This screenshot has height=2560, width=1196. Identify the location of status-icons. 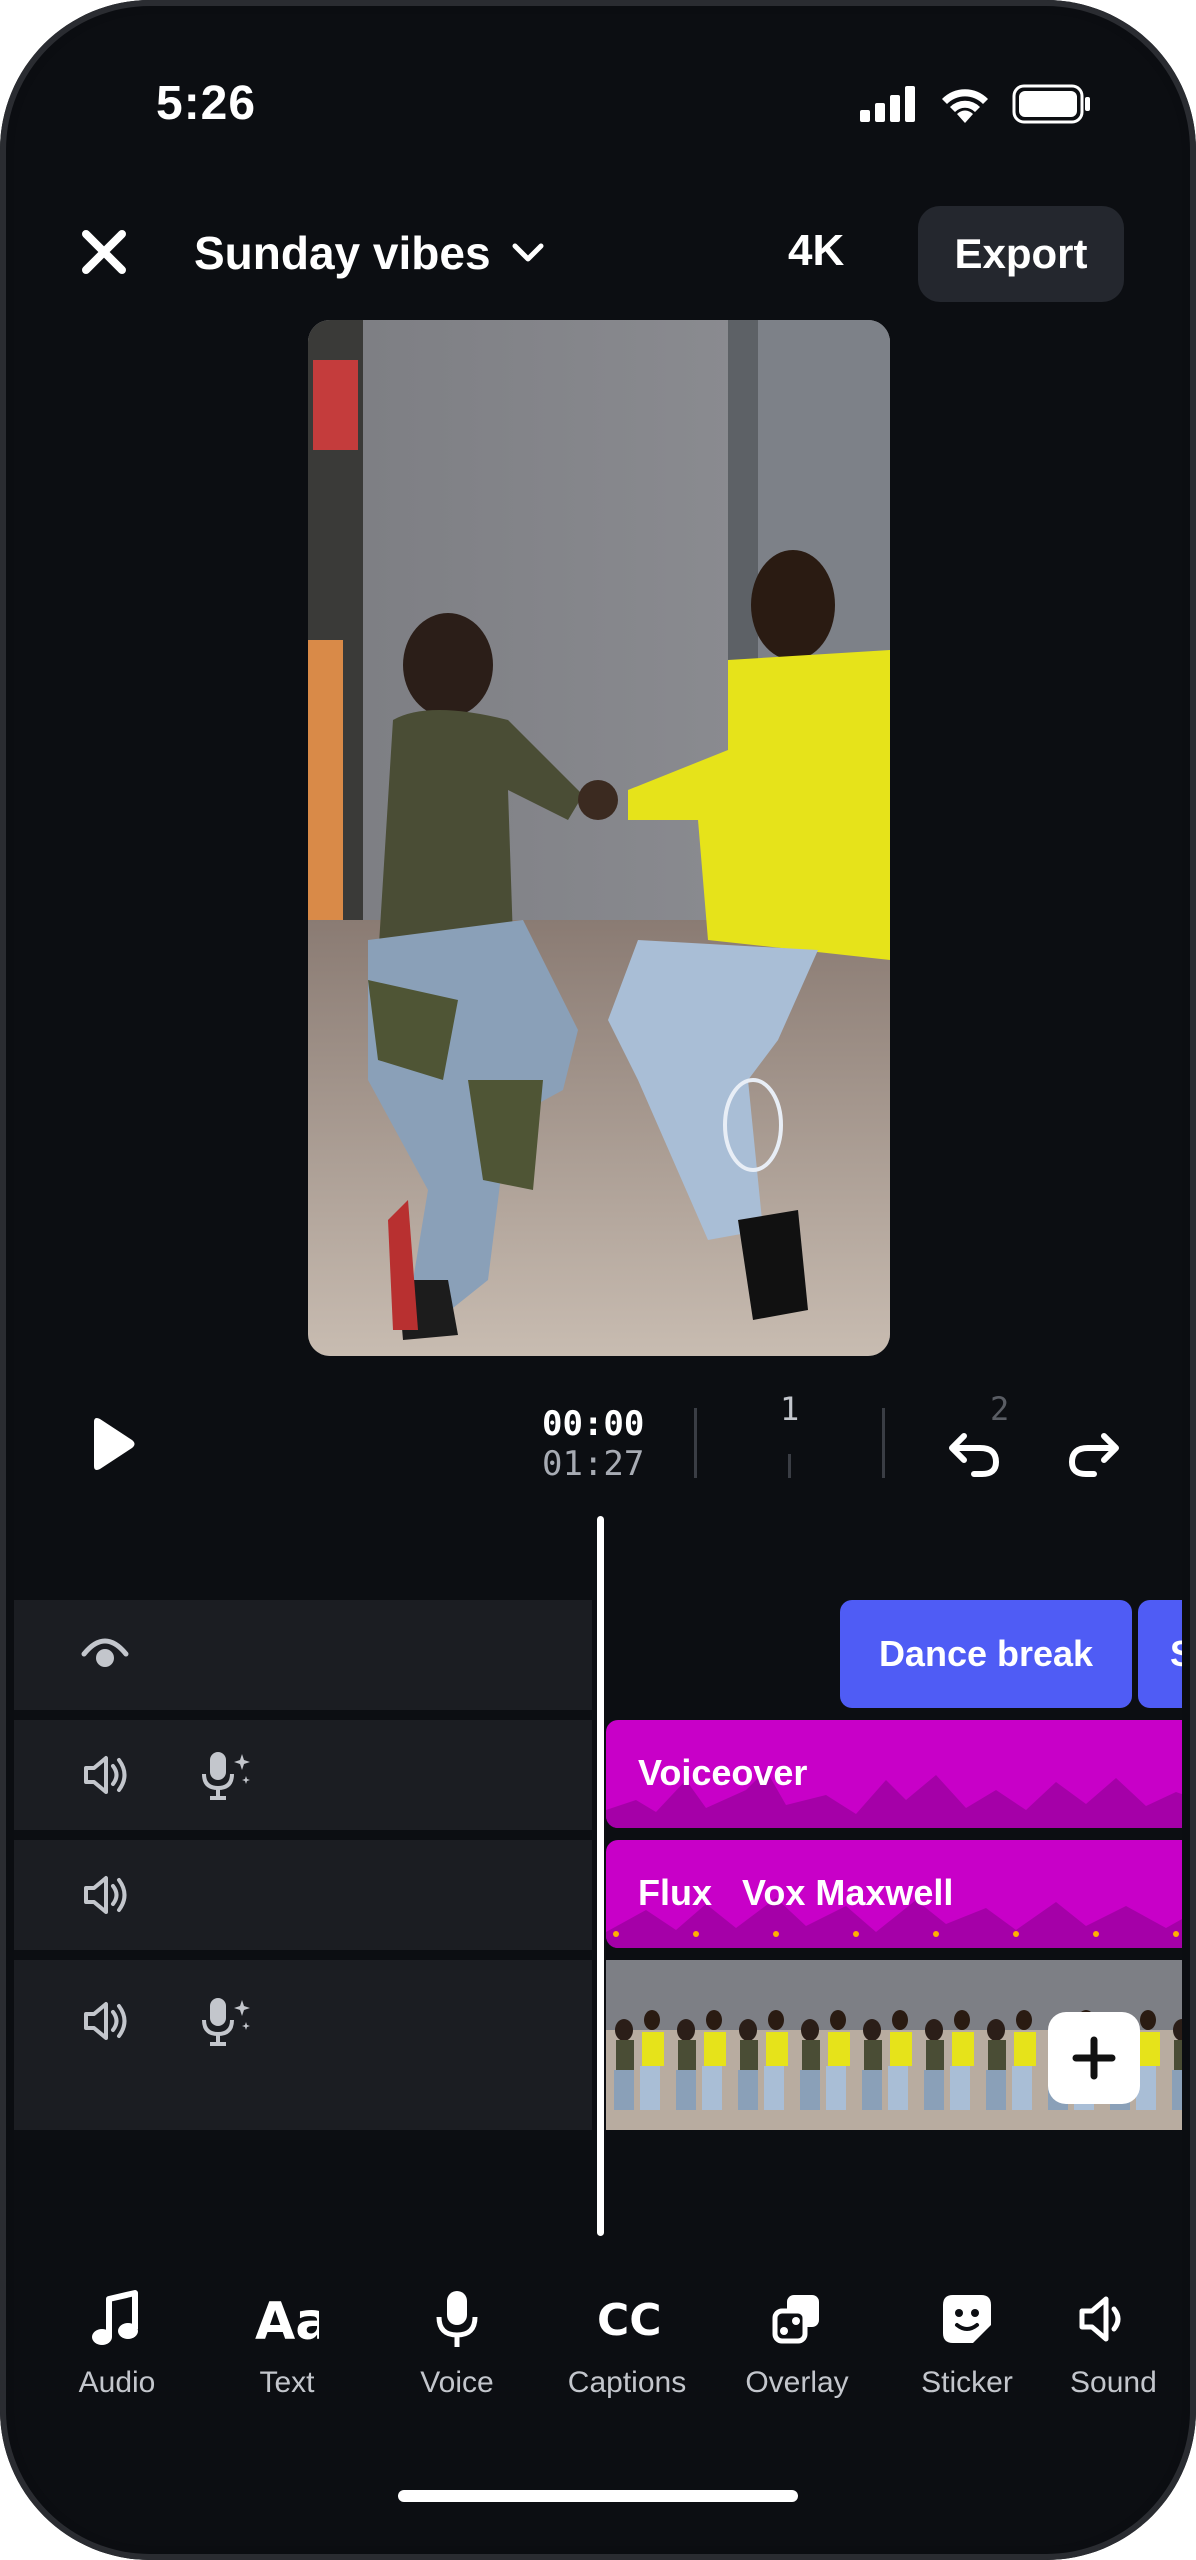
(976, 104).